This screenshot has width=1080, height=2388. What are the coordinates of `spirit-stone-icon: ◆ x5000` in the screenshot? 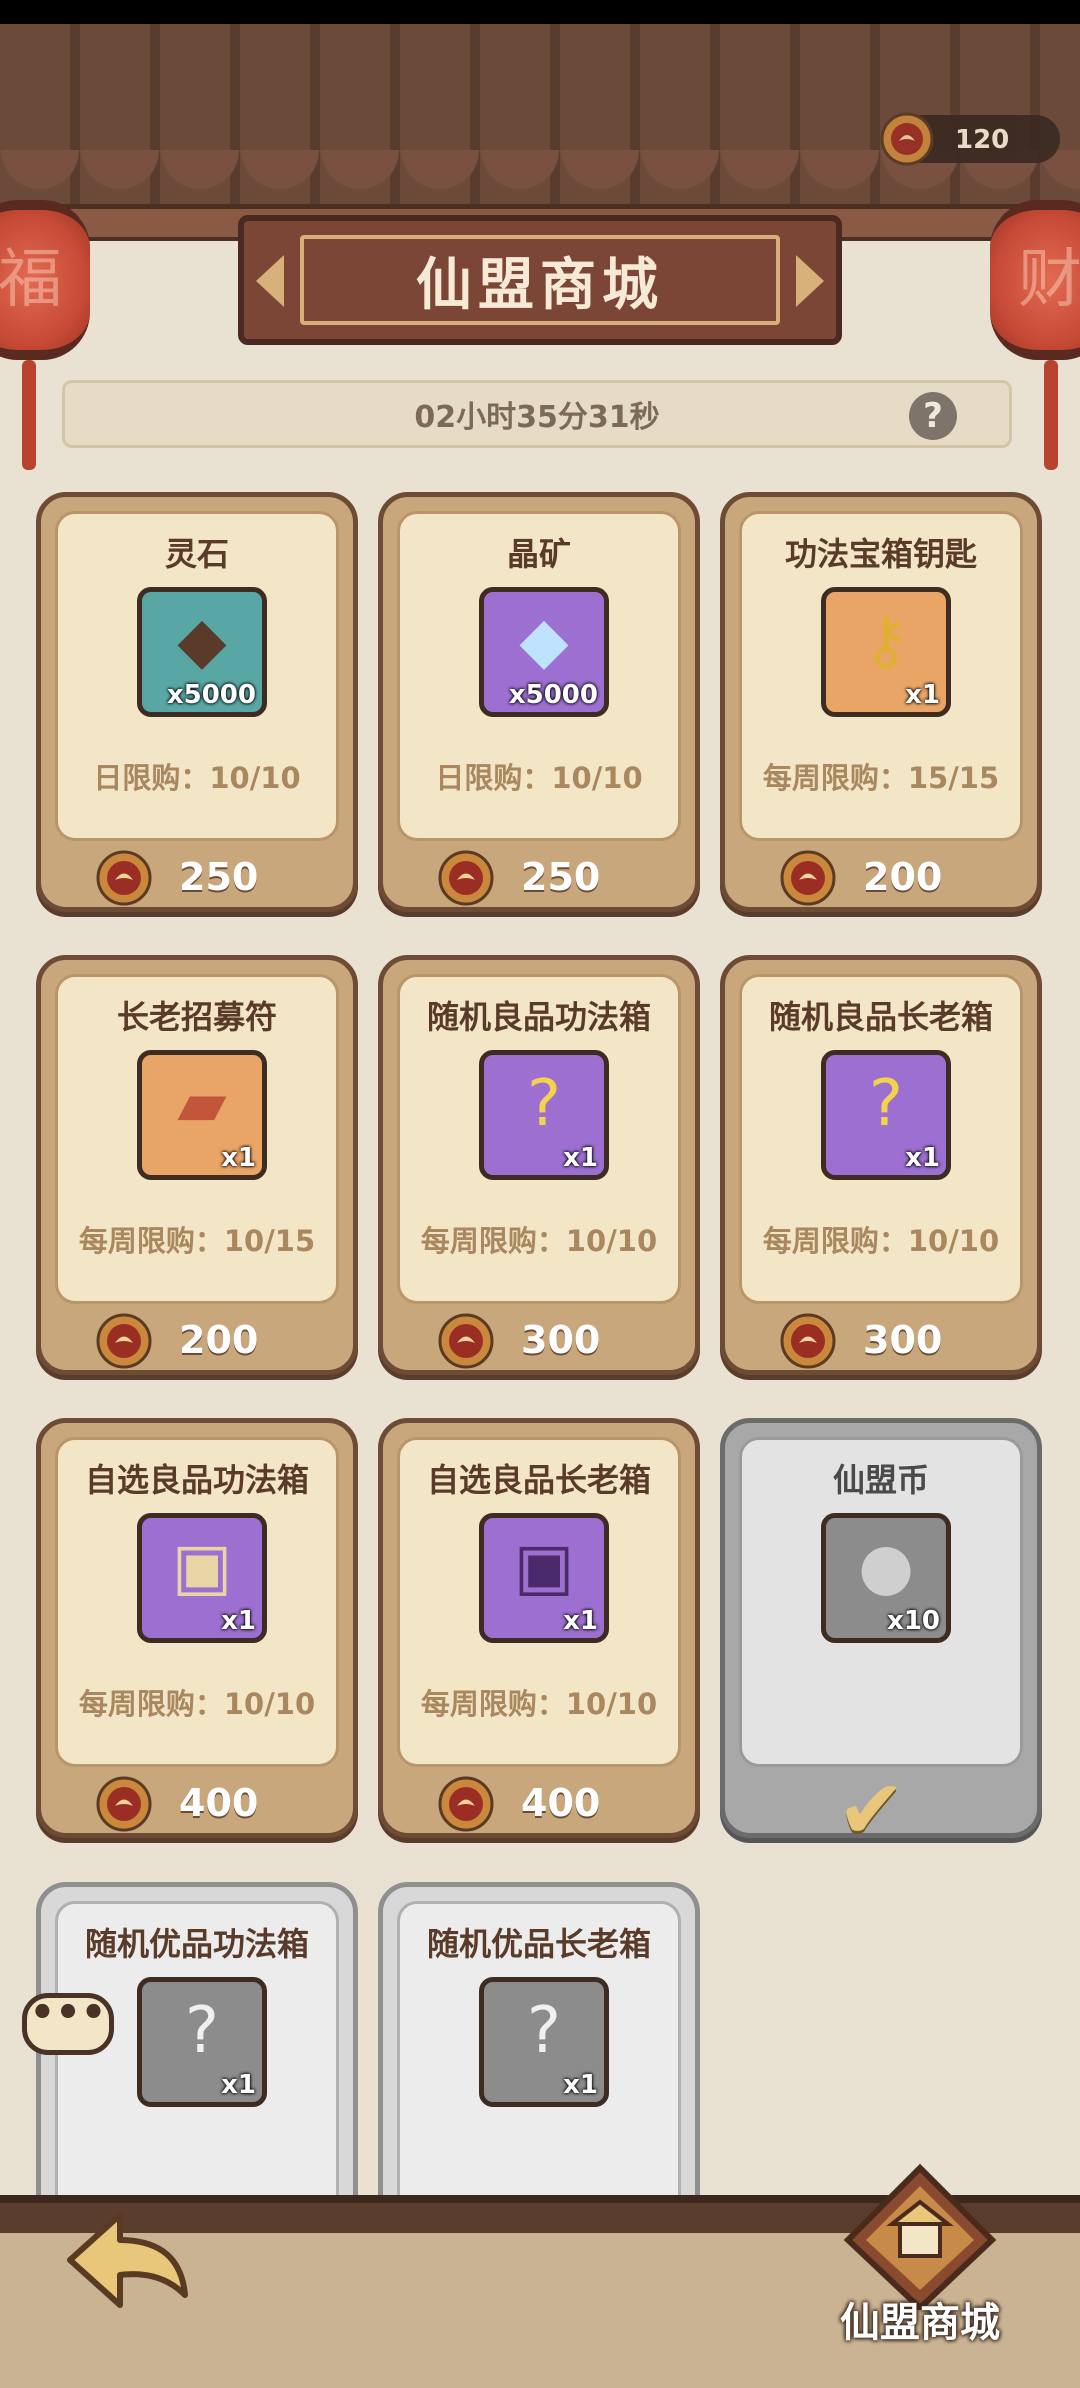 It's located at (202, 652).